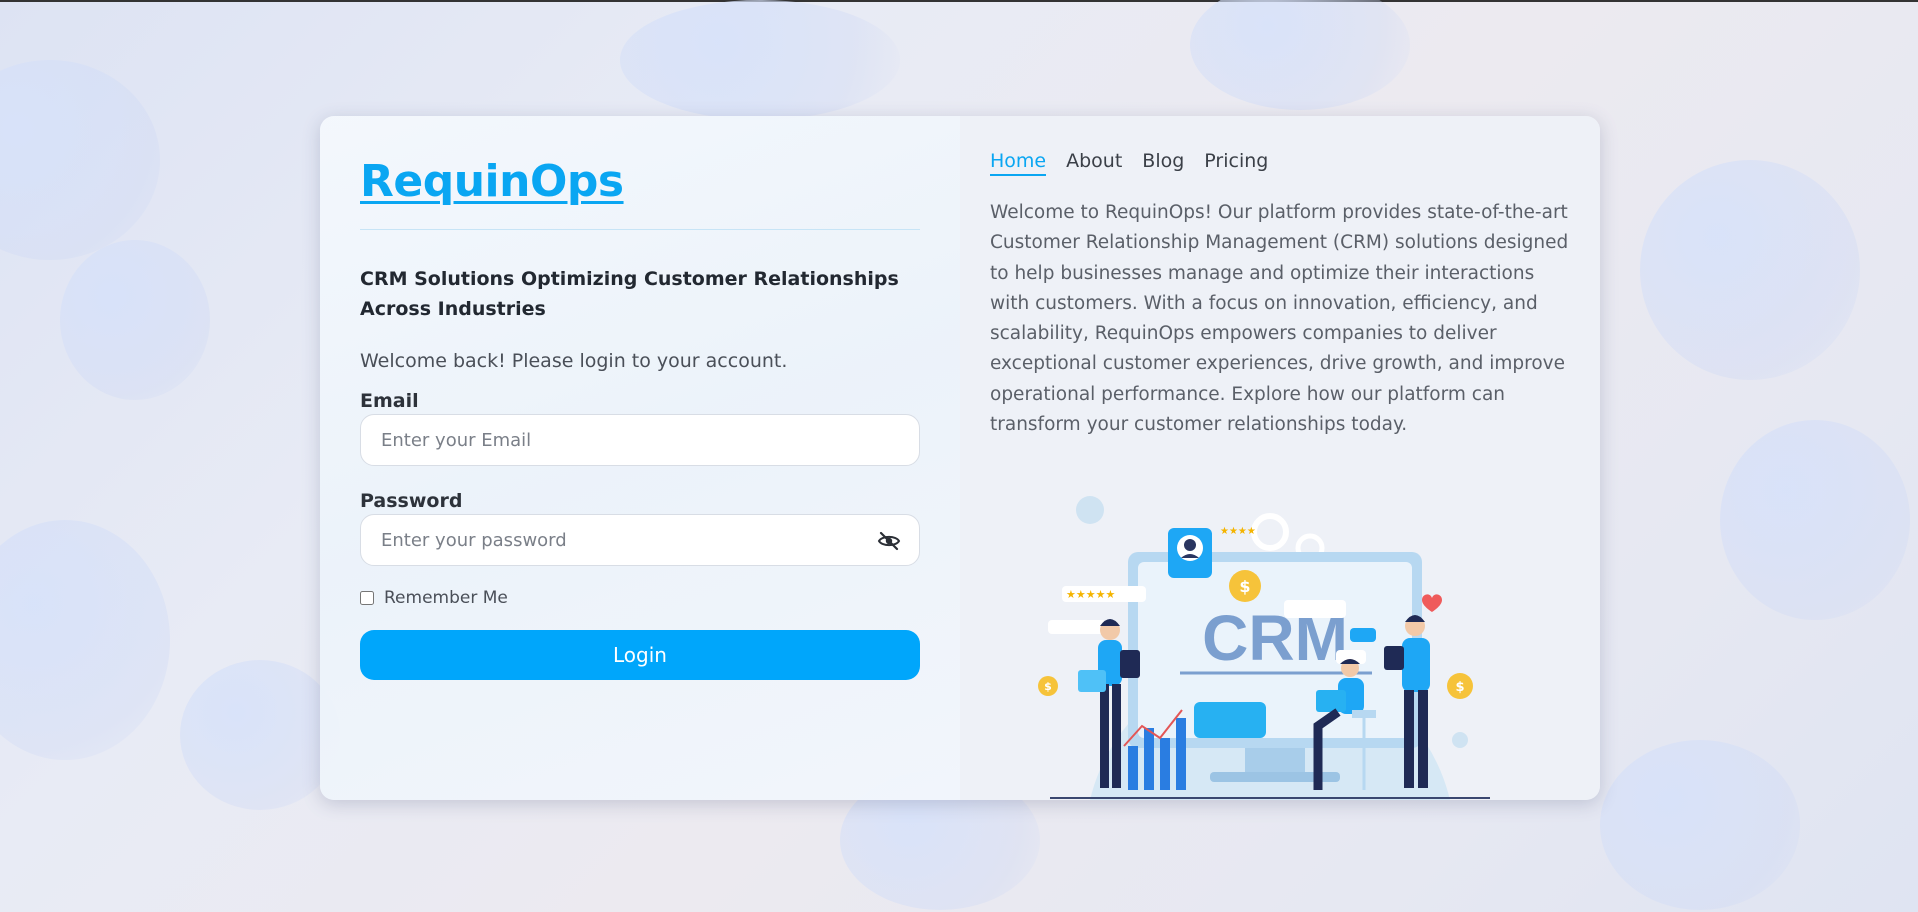 This screenshot has width=1918, height=912. I want to click on password-label: Password, so click(411, 501).